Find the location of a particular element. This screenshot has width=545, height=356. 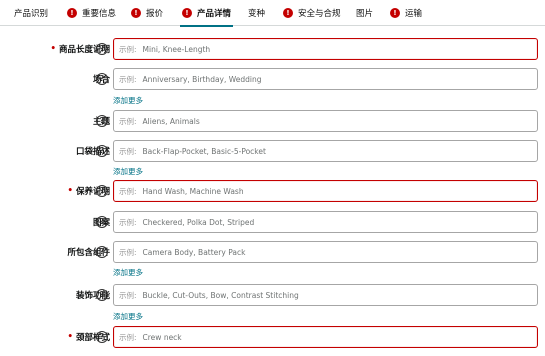

field-row-theme: 主题 ? 示例: Aliens, Animals is located at coordinates (272, 121).